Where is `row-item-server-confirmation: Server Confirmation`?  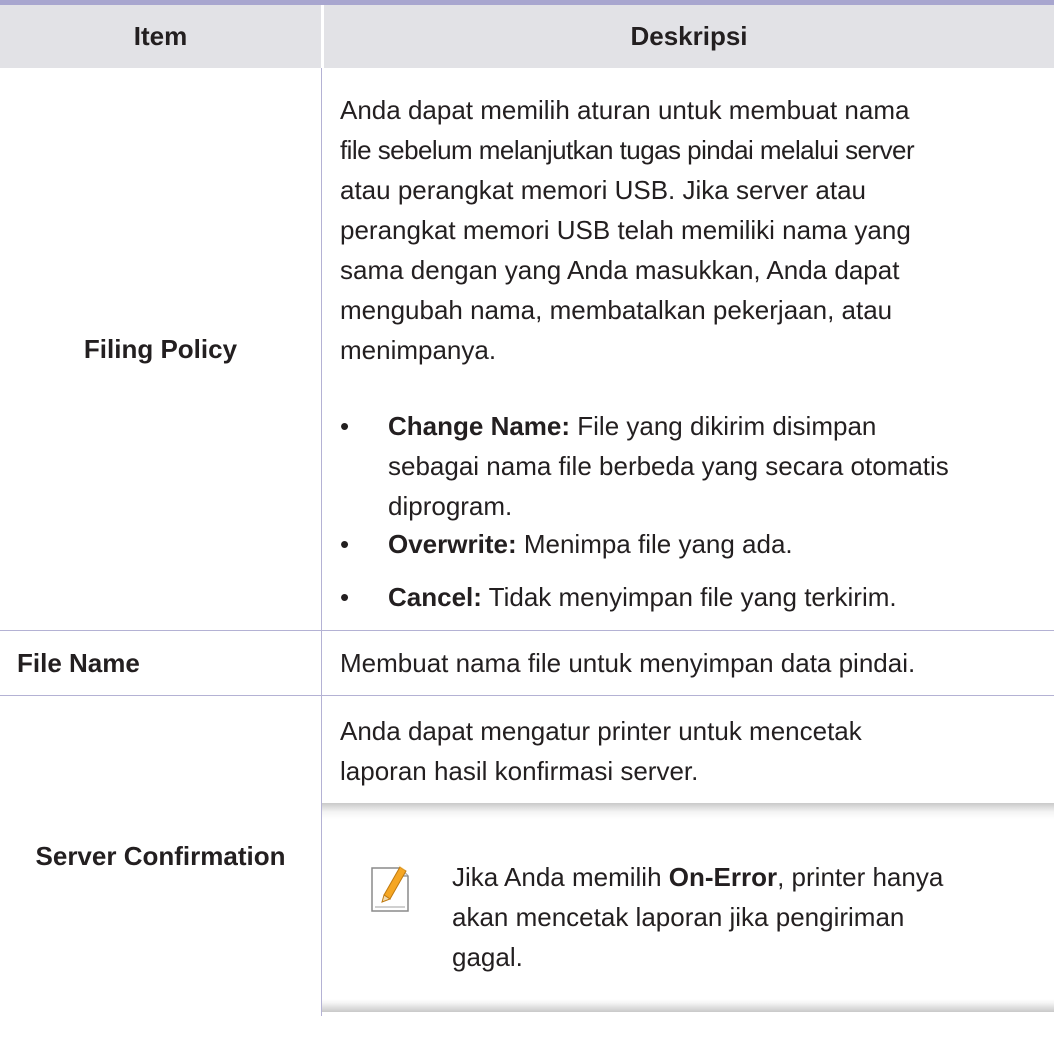
row-item-server-confirmation: Server Confirmation is located at coordinates (160, 855).